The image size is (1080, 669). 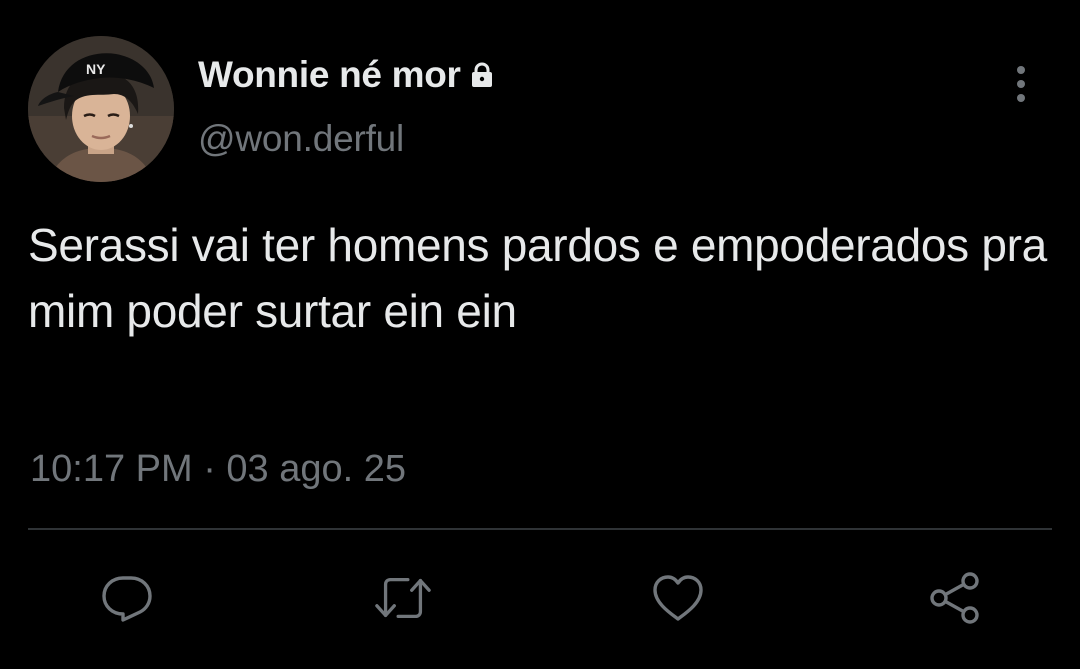 I want to click on more-options-button, so click(x=1021, y=84).